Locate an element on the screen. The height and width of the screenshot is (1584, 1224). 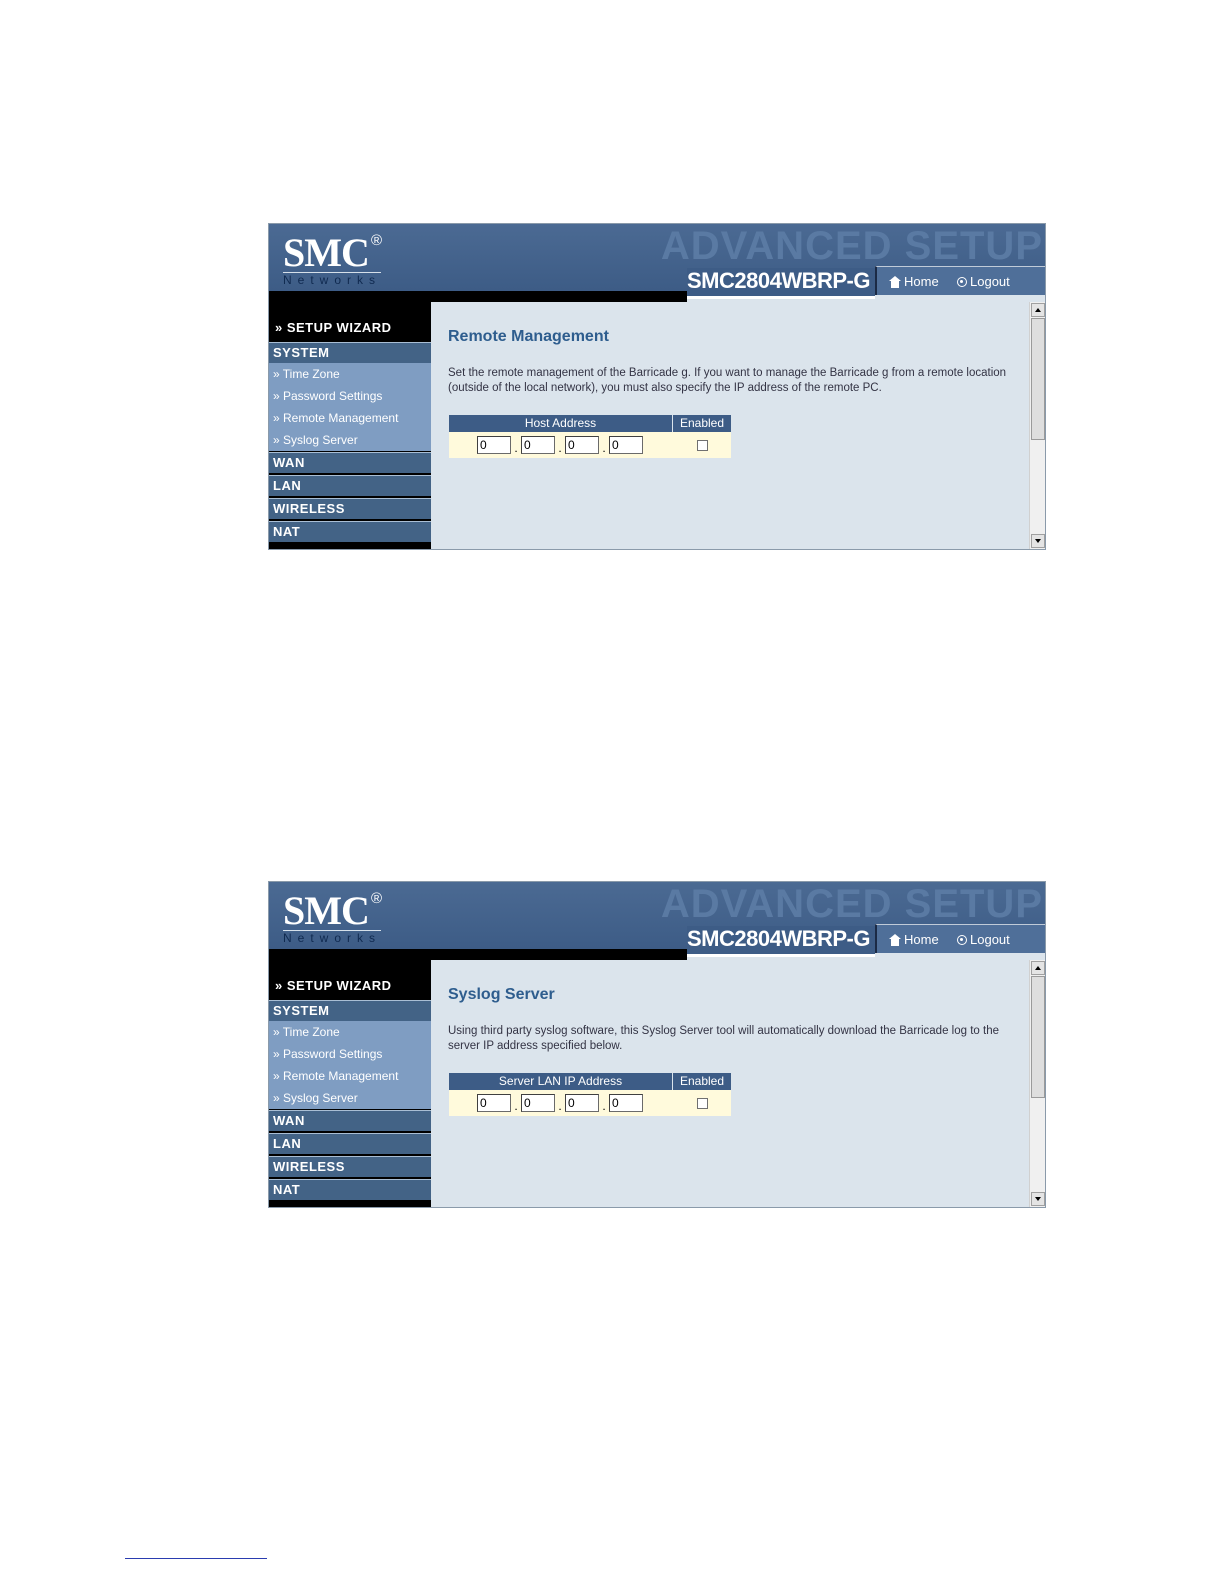
server-address-header: Server LAN IP Address is located at coordinates (560, 1081).